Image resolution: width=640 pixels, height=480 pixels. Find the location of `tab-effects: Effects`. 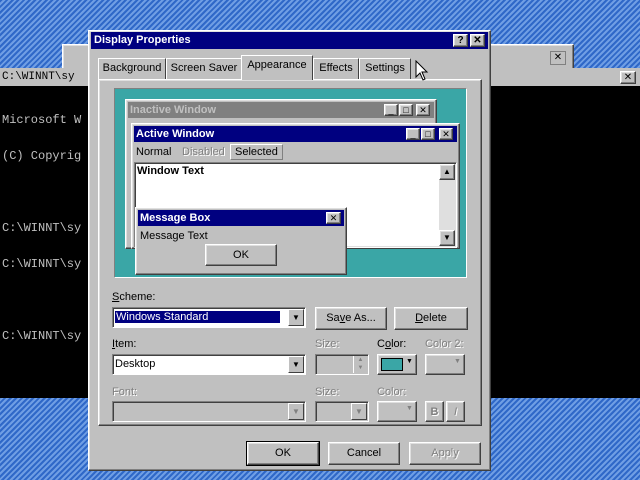

tab-effects: Effects is located at coordinates (336, 68).